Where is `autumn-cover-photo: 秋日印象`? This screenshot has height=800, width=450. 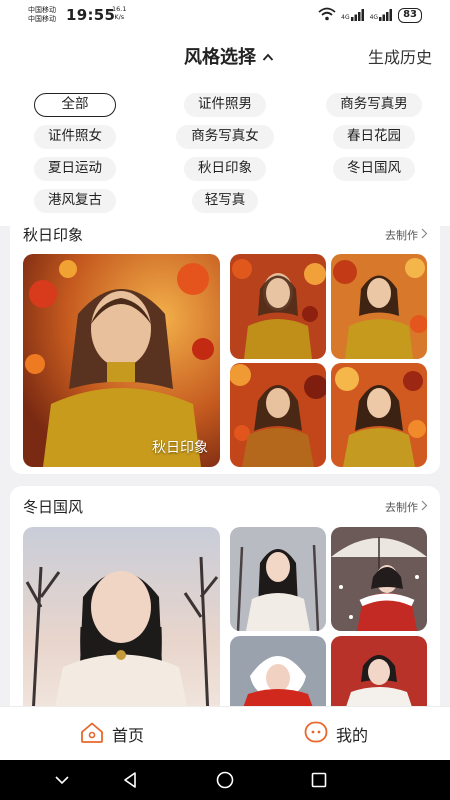
autumn-cover-photo: 秋日印象 is located at coordinates (121, 360).